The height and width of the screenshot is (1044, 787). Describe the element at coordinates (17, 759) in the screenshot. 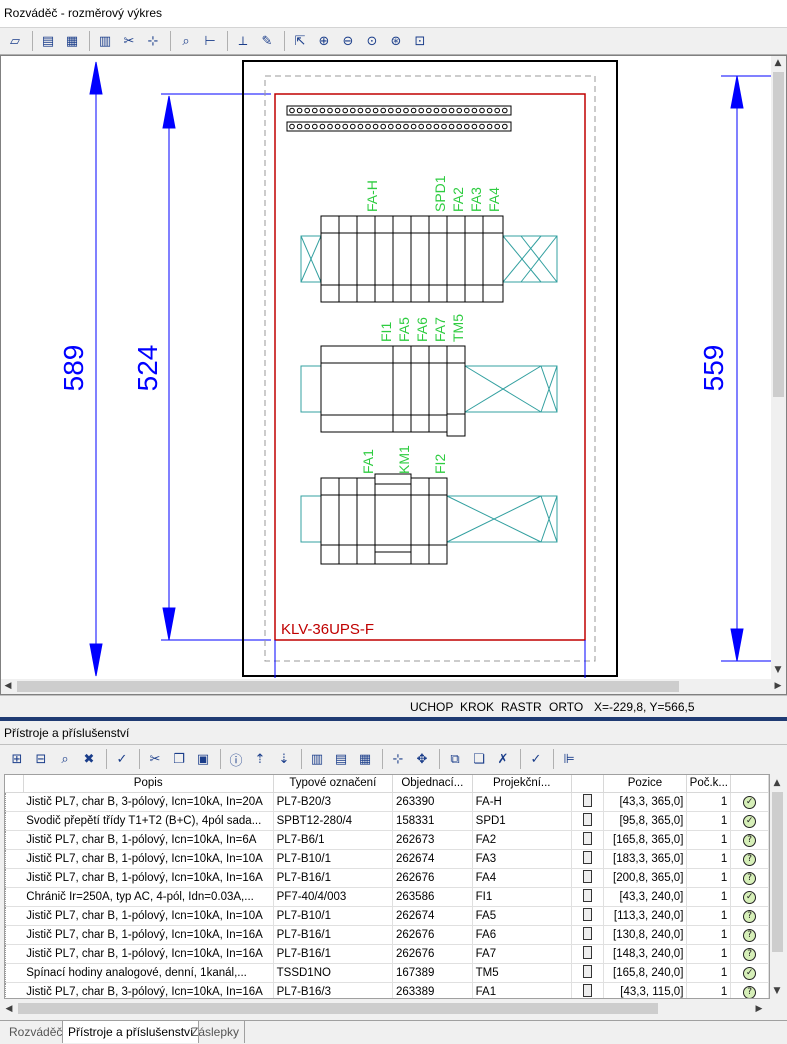

I see `tree-expand-icon: ⊞` at that location.